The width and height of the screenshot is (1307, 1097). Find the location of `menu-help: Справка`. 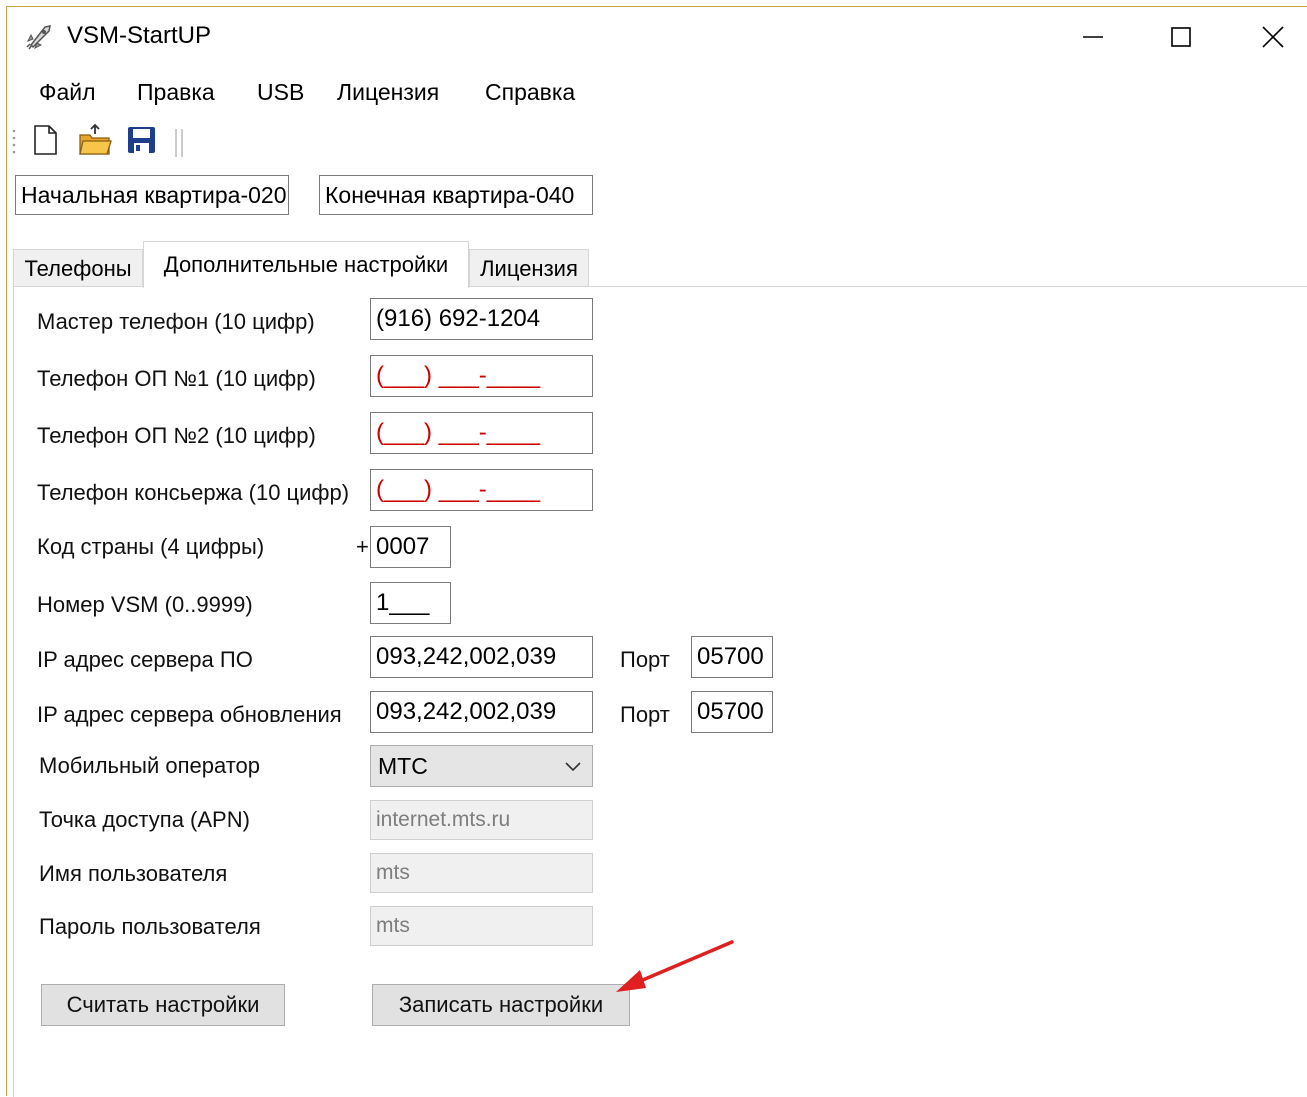

menu-help: Справка is located at coordinates (530, 92).